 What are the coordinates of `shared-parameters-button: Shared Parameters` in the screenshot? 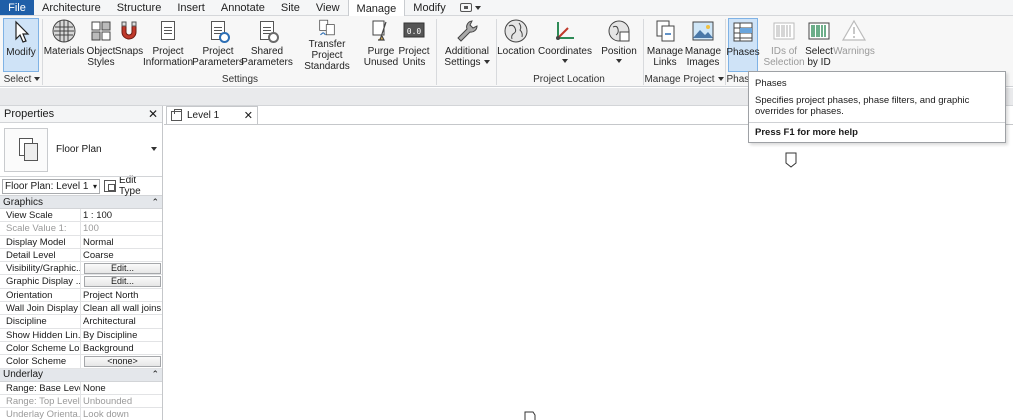 It's located at (267, 45).